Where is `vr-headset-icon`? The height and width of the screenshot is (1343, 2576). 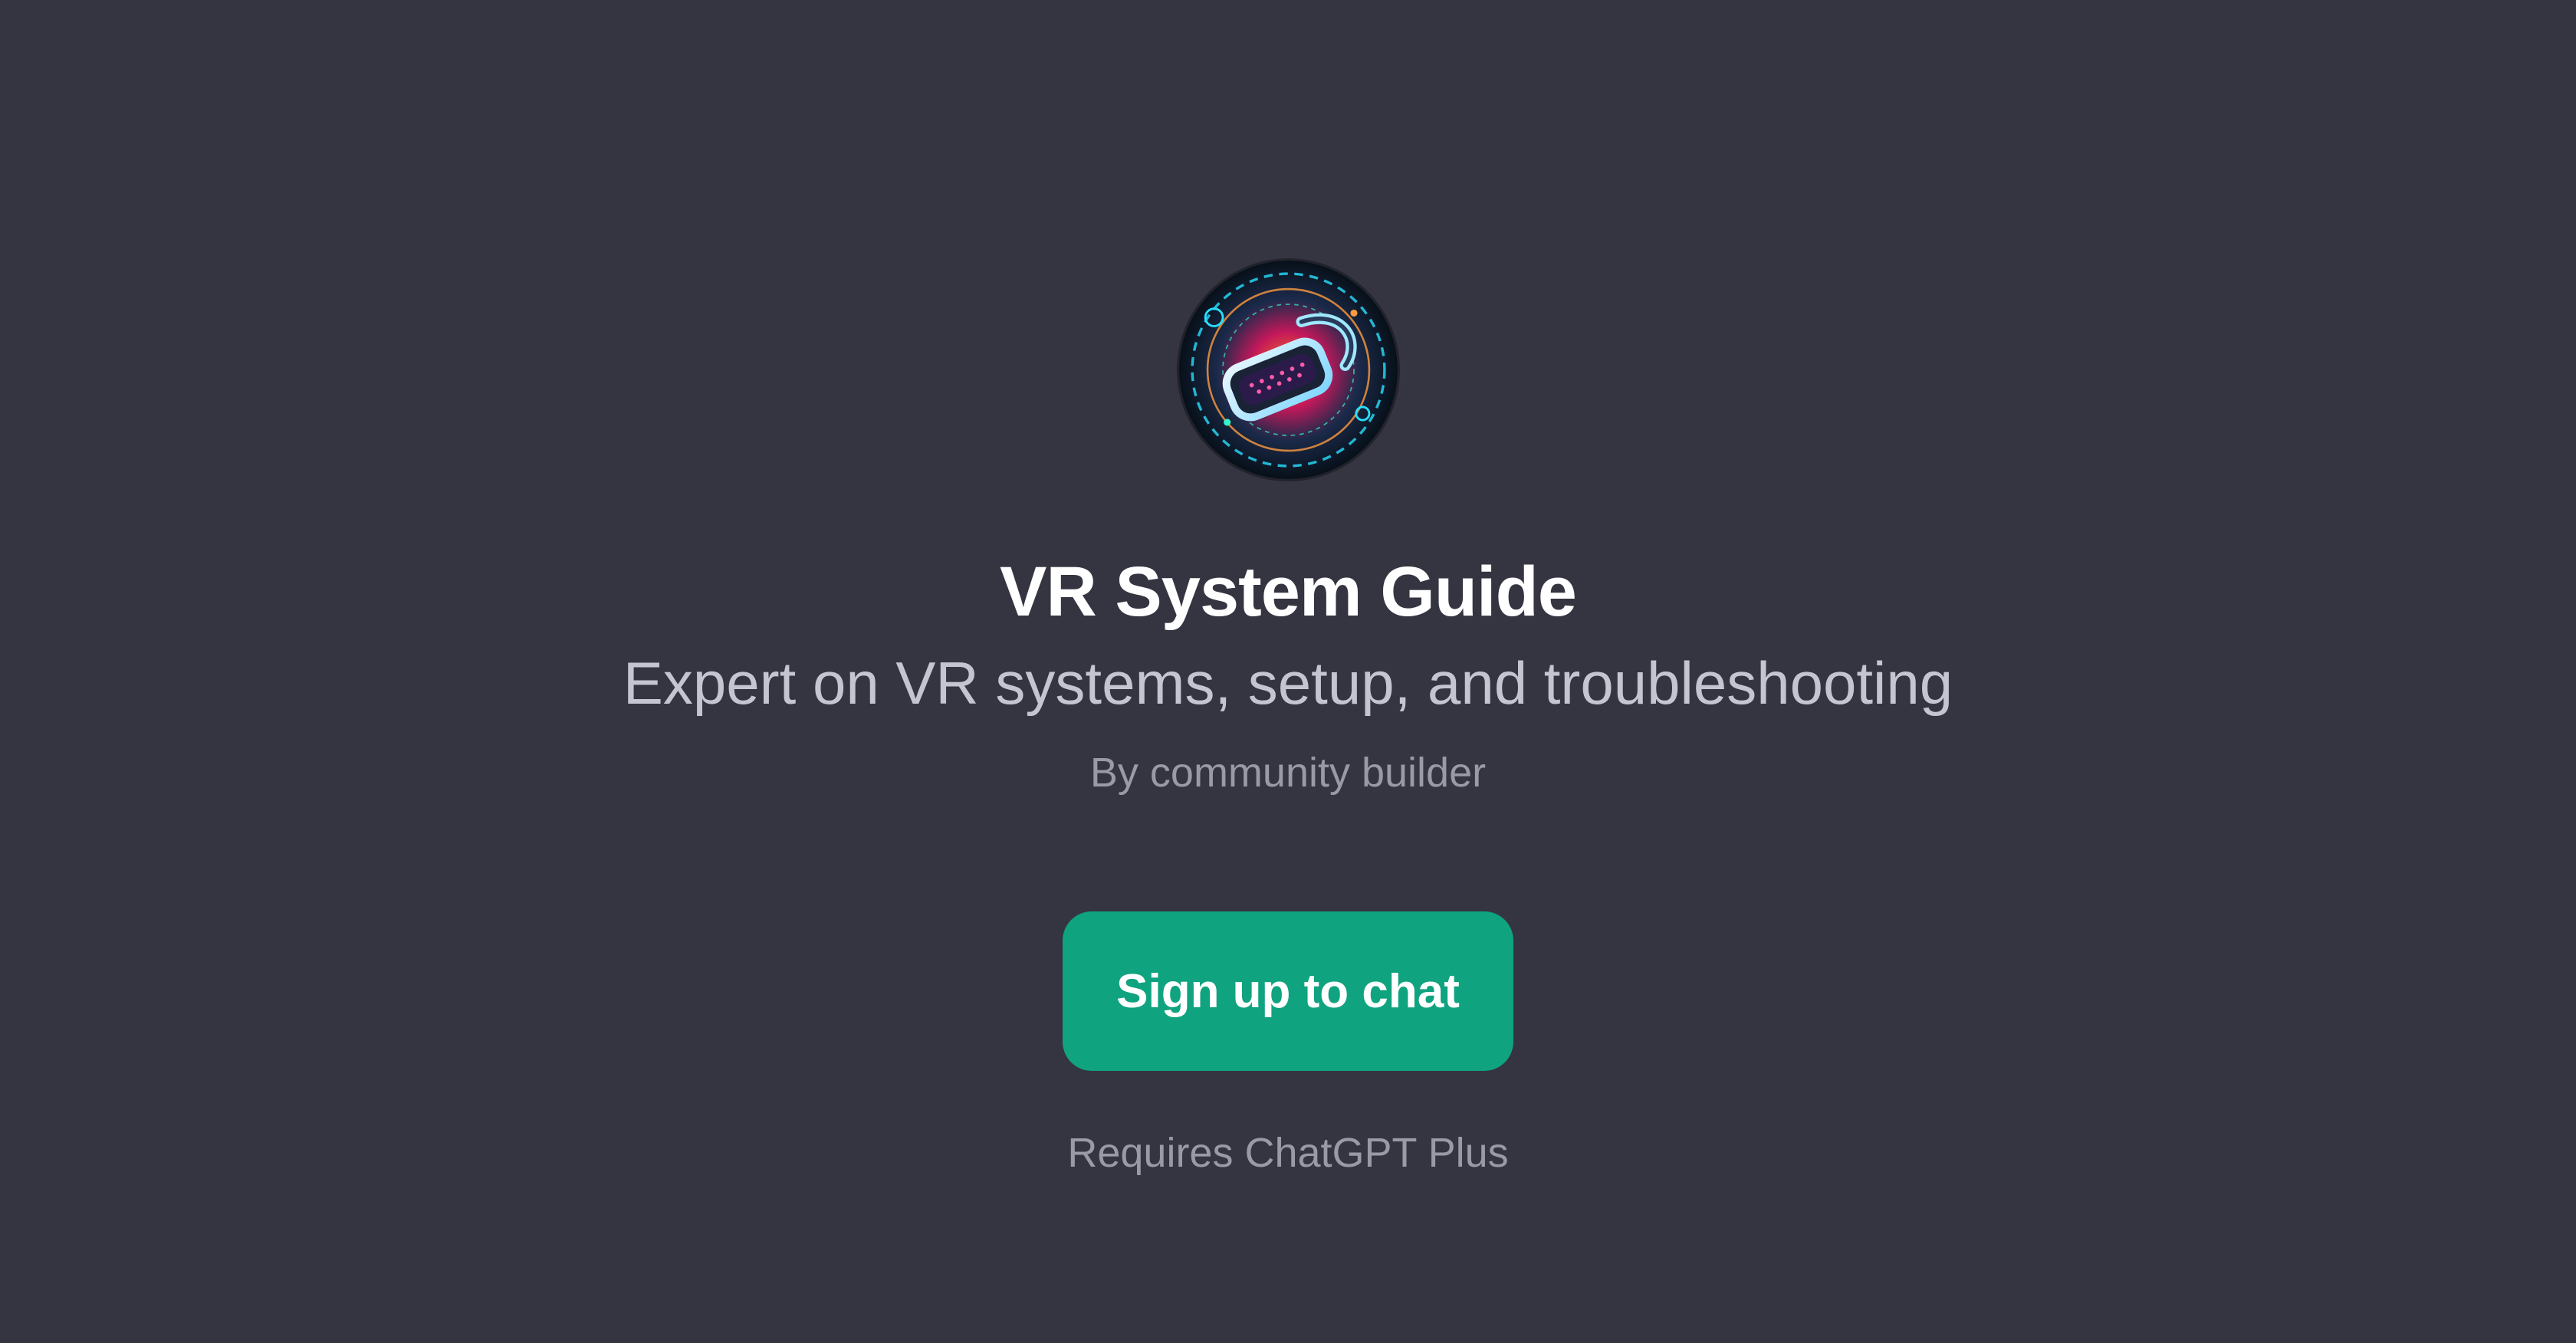
vr-headset-icon is located at coordinates (1288, 370).